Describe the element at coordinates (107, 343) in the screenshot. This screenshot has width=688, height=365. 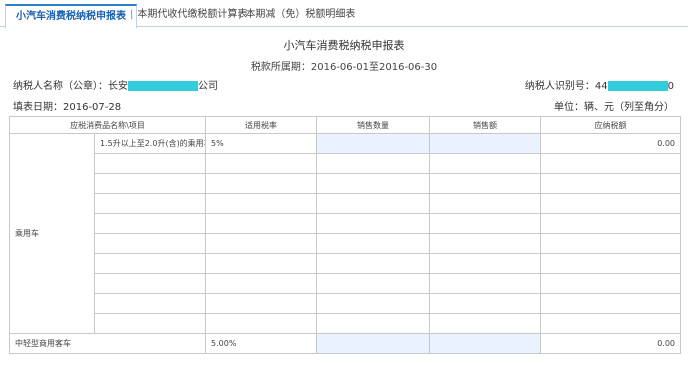
I see `category-light-commercial-bus: 中轻型商用客车` at that location.